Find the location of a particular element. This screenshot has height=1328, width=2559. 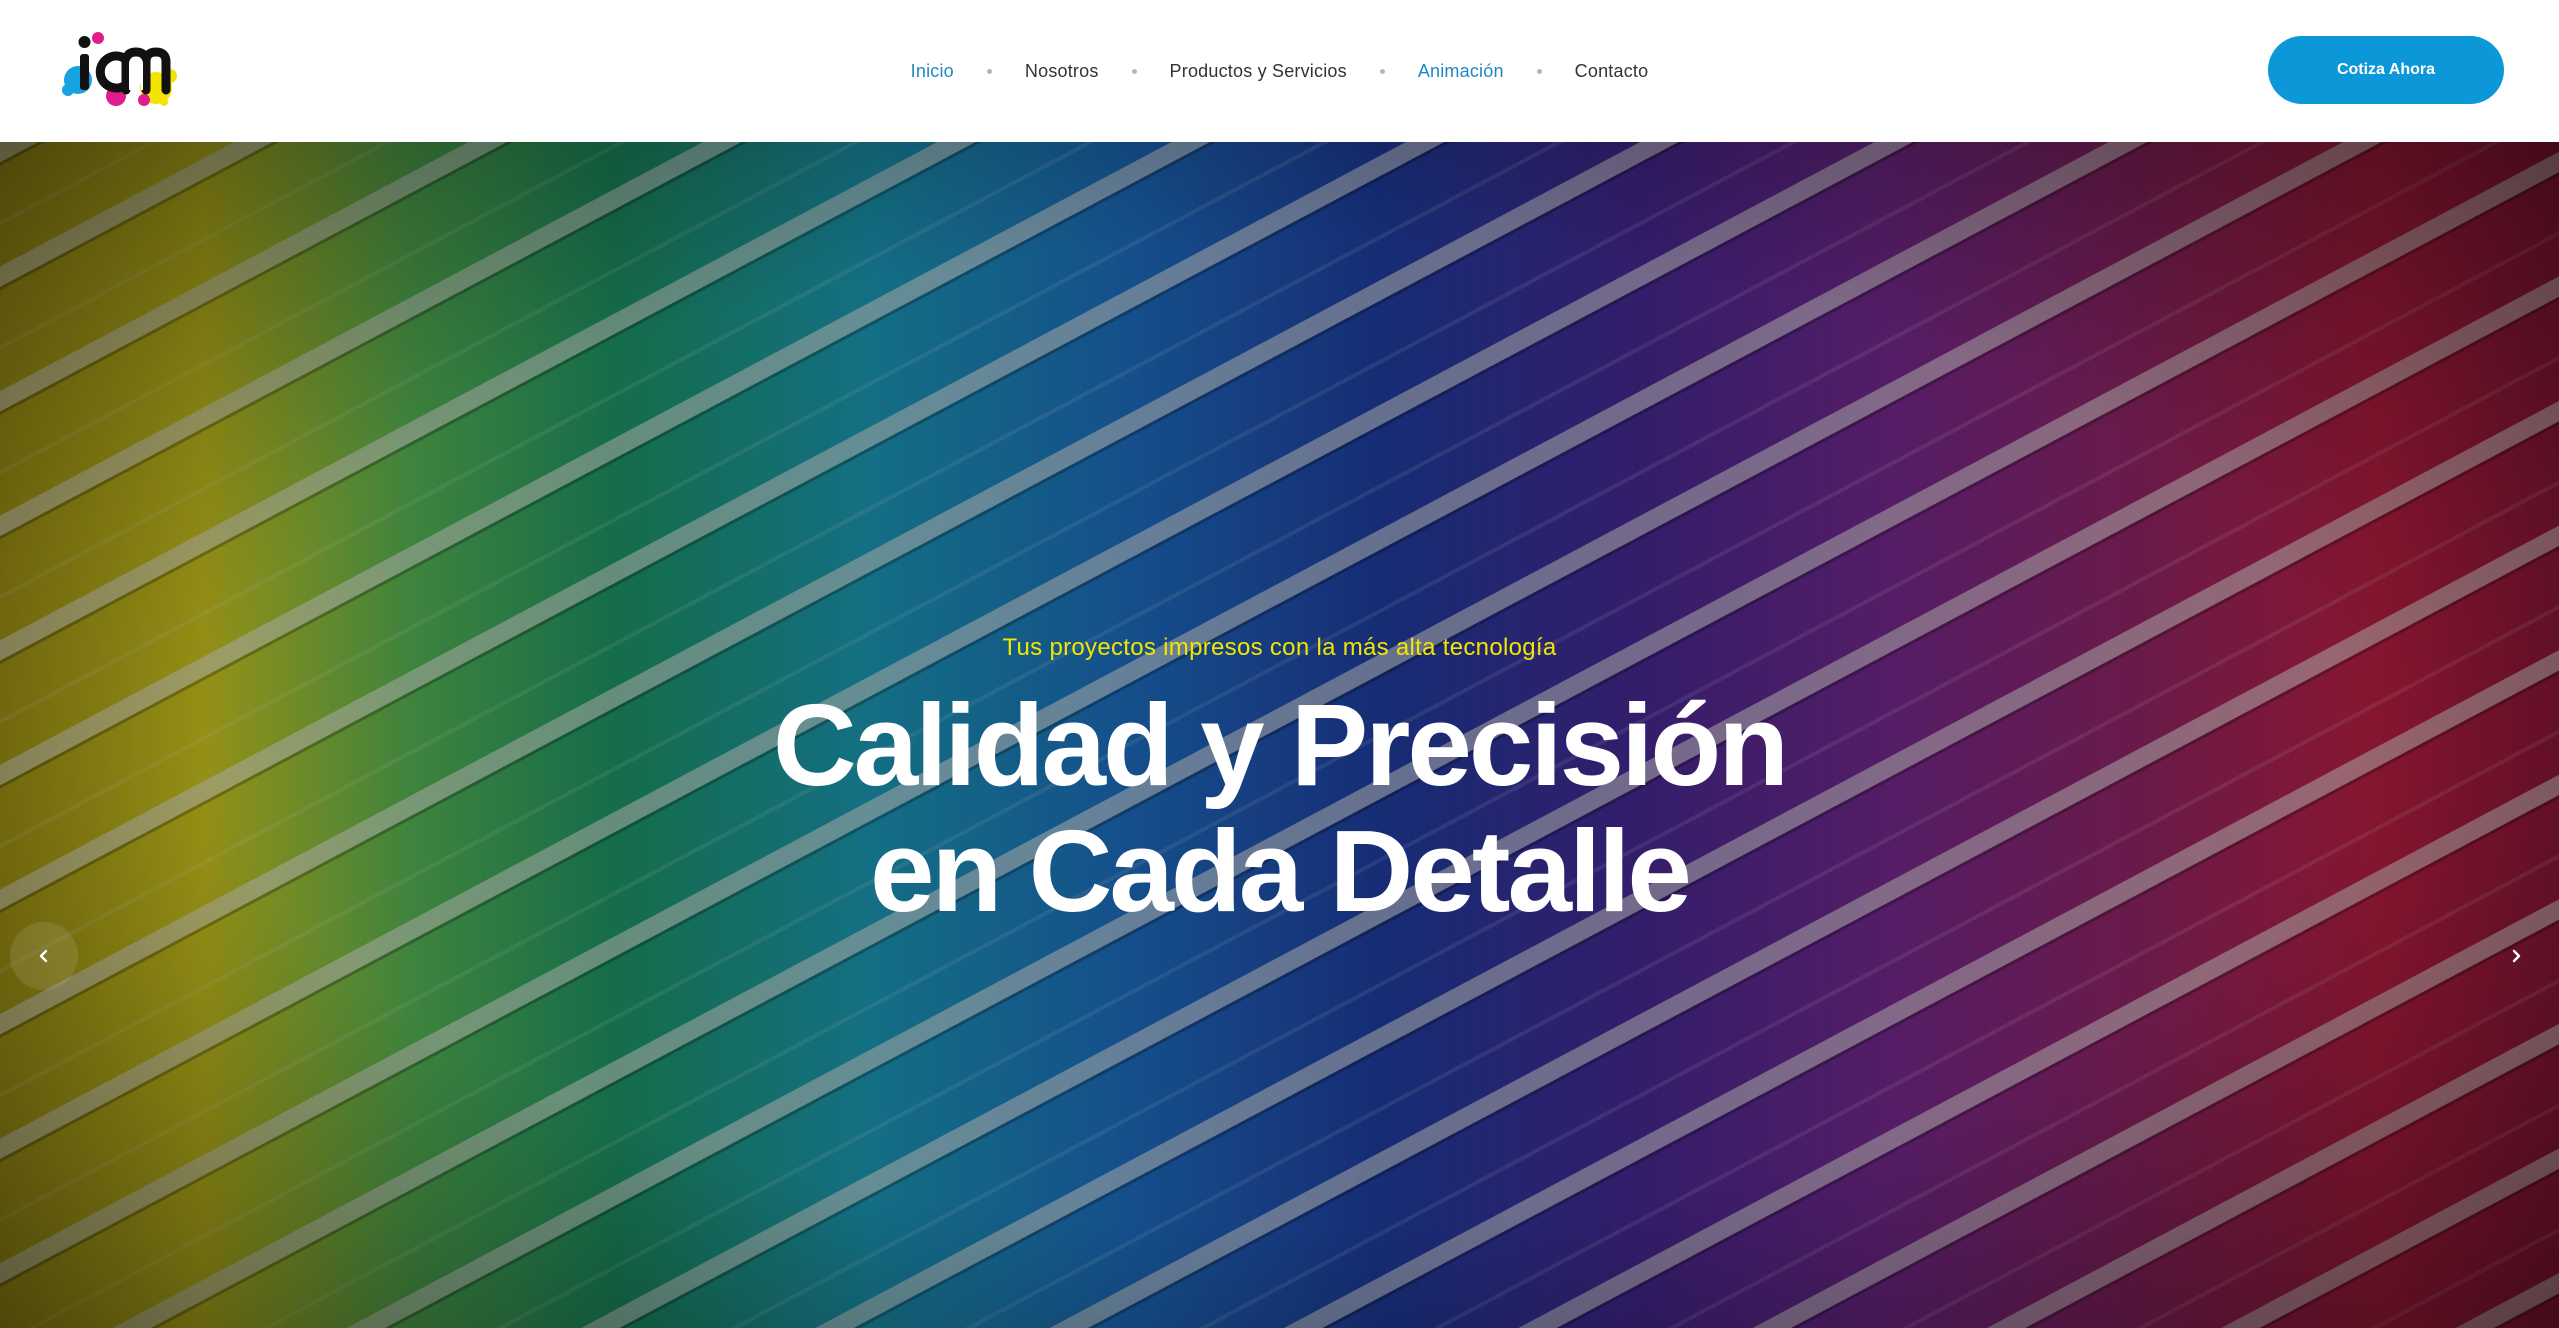

nav-item-contacto: Contacto is located at coordinates (1612, 71).